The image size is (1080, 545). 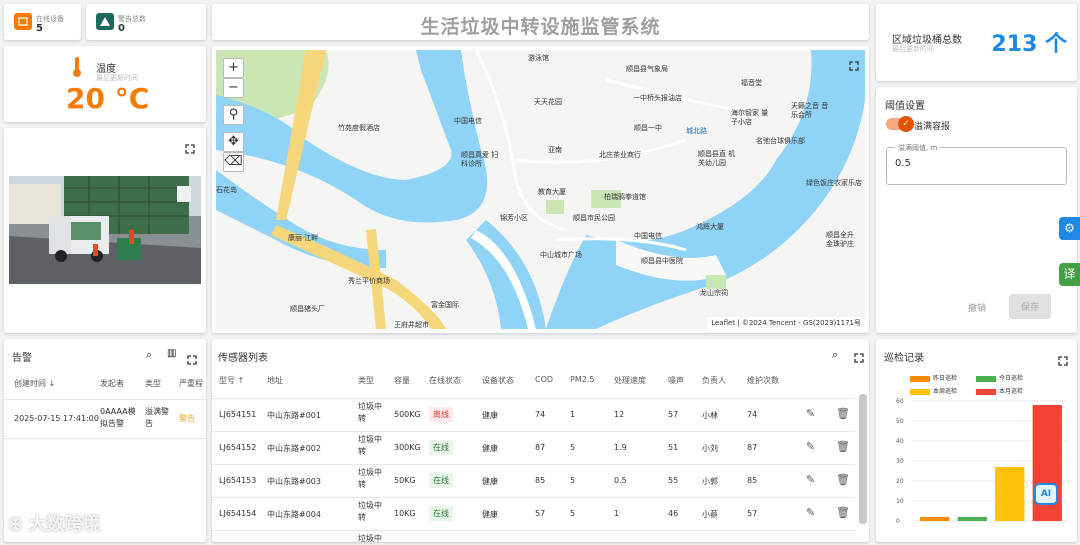 I want to click on eraser-tool-icon: ⌫, so click(x=233, y=162).